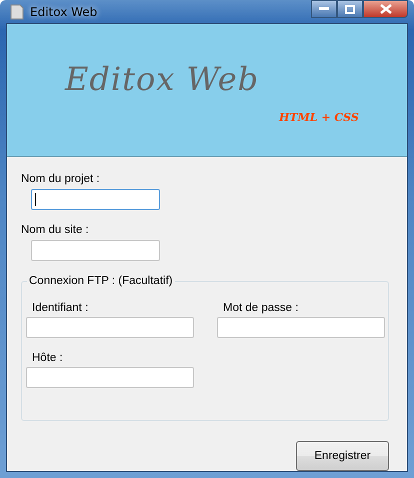  Describe the element at coordinates (261, 308) in the screenshot. I see `field-label: Mot de passe :` at that location.